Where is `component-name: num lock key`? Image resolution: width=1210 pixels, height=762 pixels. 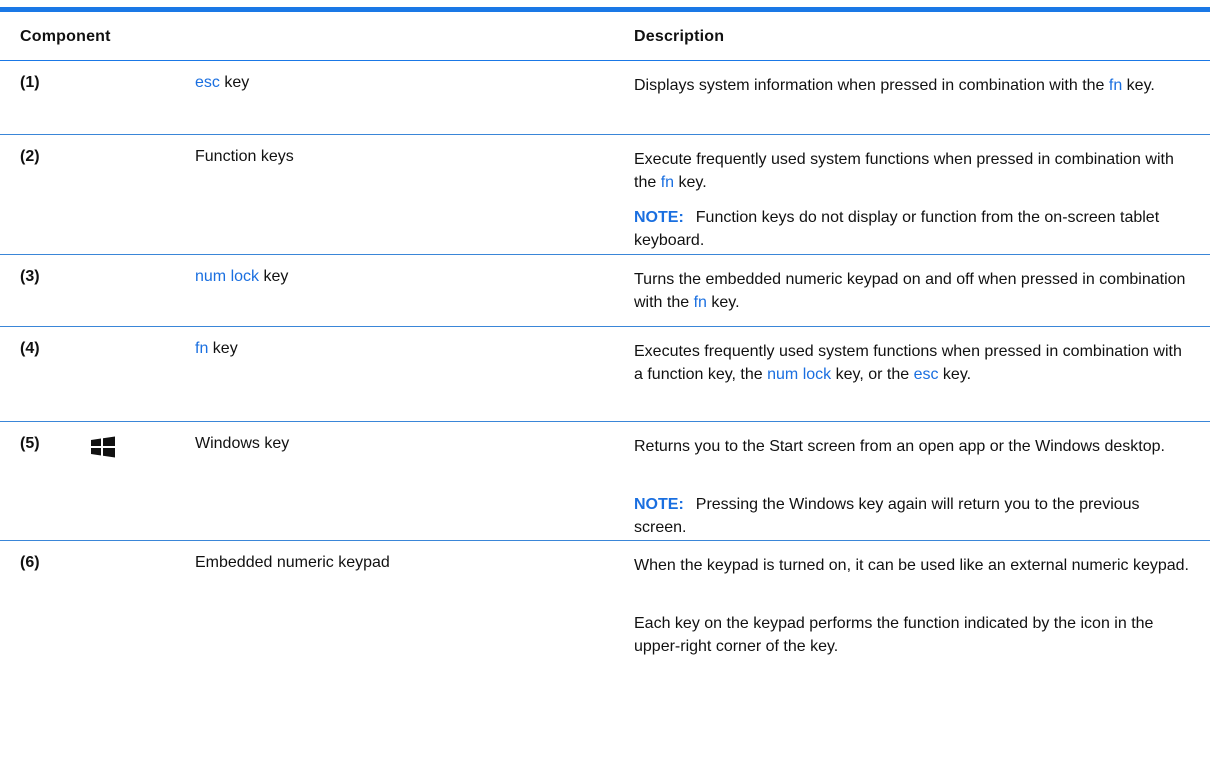 component-name: num lock key is located at coordinates (242, 276).